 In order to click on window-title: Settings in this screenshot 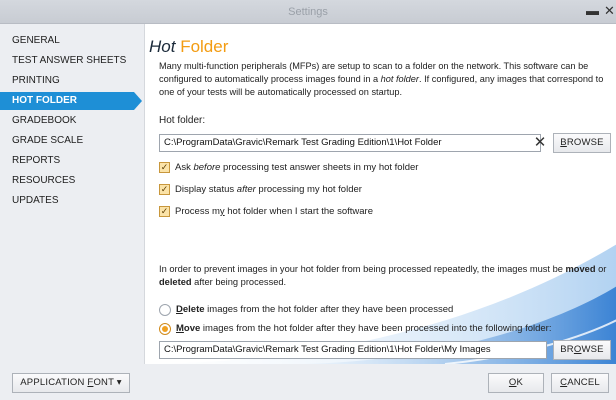, I will do `click(308, 12)`.